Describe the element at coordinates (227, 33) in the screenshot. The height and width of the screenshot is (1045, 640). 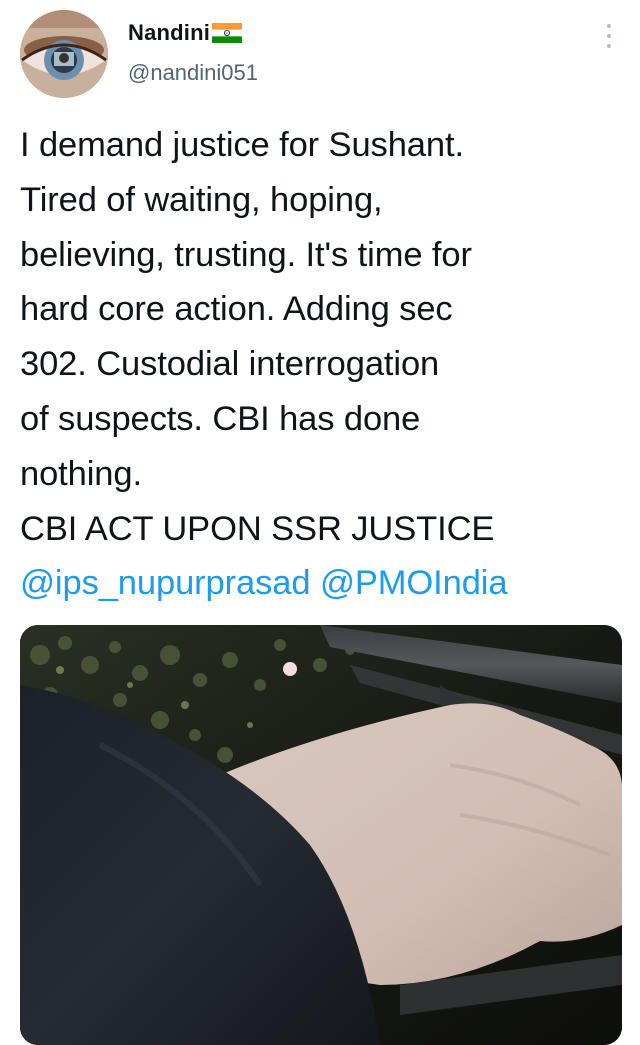
I see `india-flag-icon` at that location.